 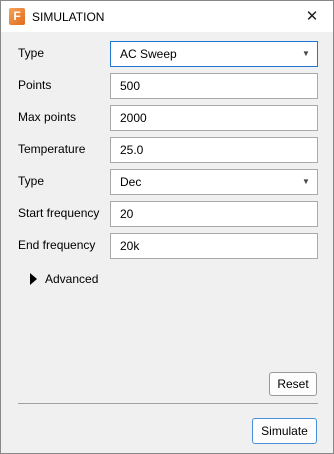 What do you see at coordinates (68, 17) in the screenshot?
I see `window-title: SIMULATION` at bounding box center [68, 17].